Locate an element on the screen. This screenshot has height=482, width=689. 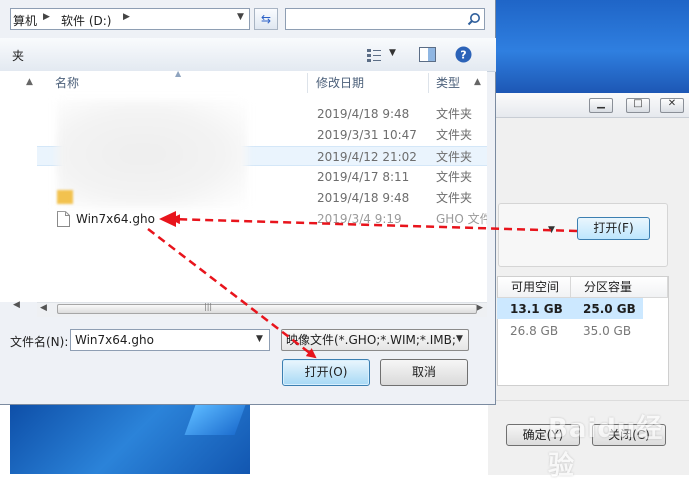
background-desktop is located at coordinates (588, 46).